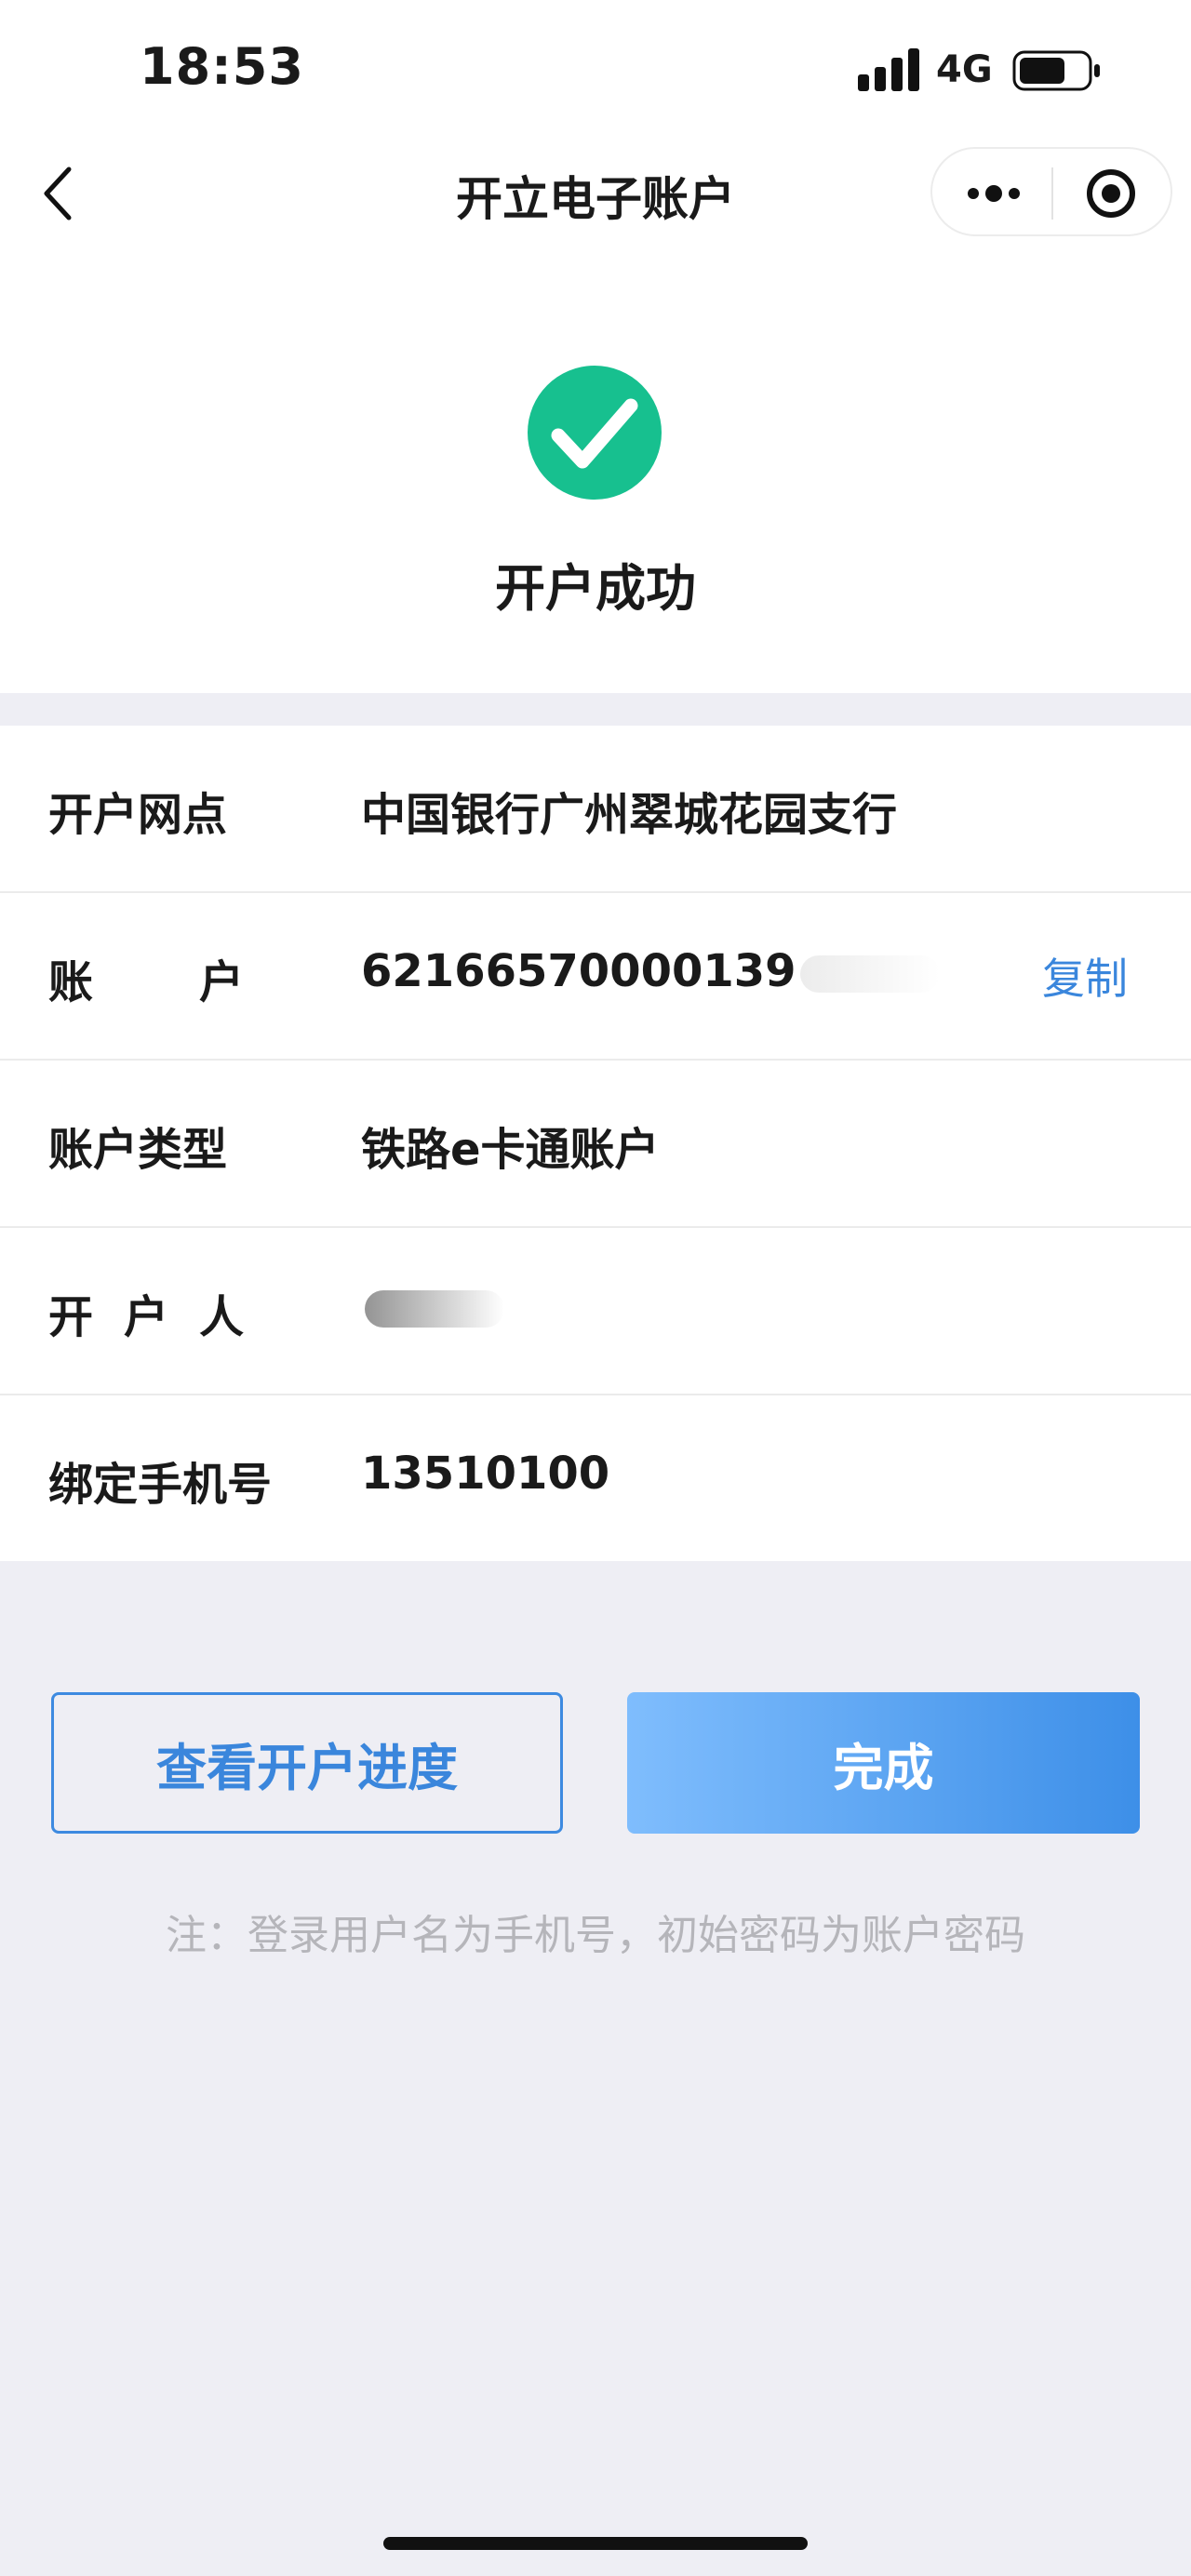 The image size is (1191, 2576). I want to click on info-row-branch: 开户网点 中国银行广州翠城花园支行, so click(595, 809).